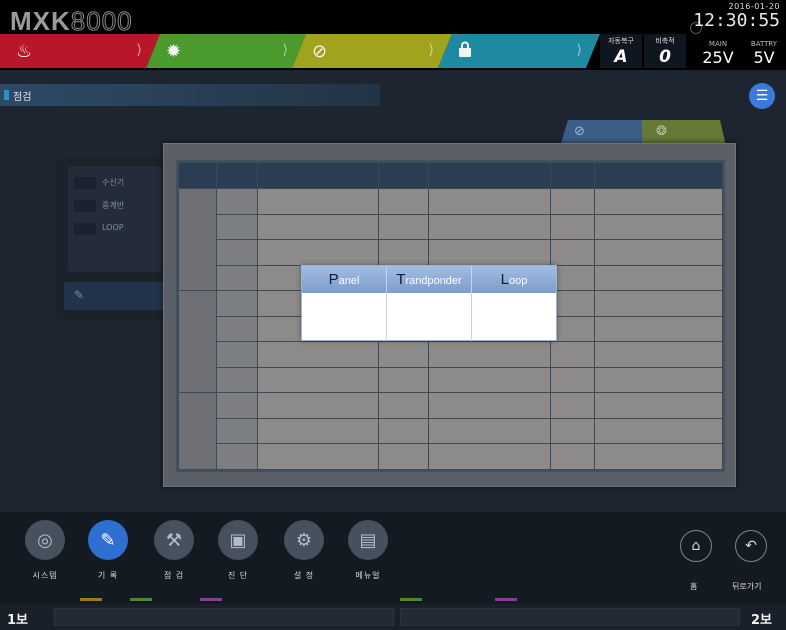  Describe the element at coordinates (349, 281) in the screenshot. I see `column-label: anel` at that location.